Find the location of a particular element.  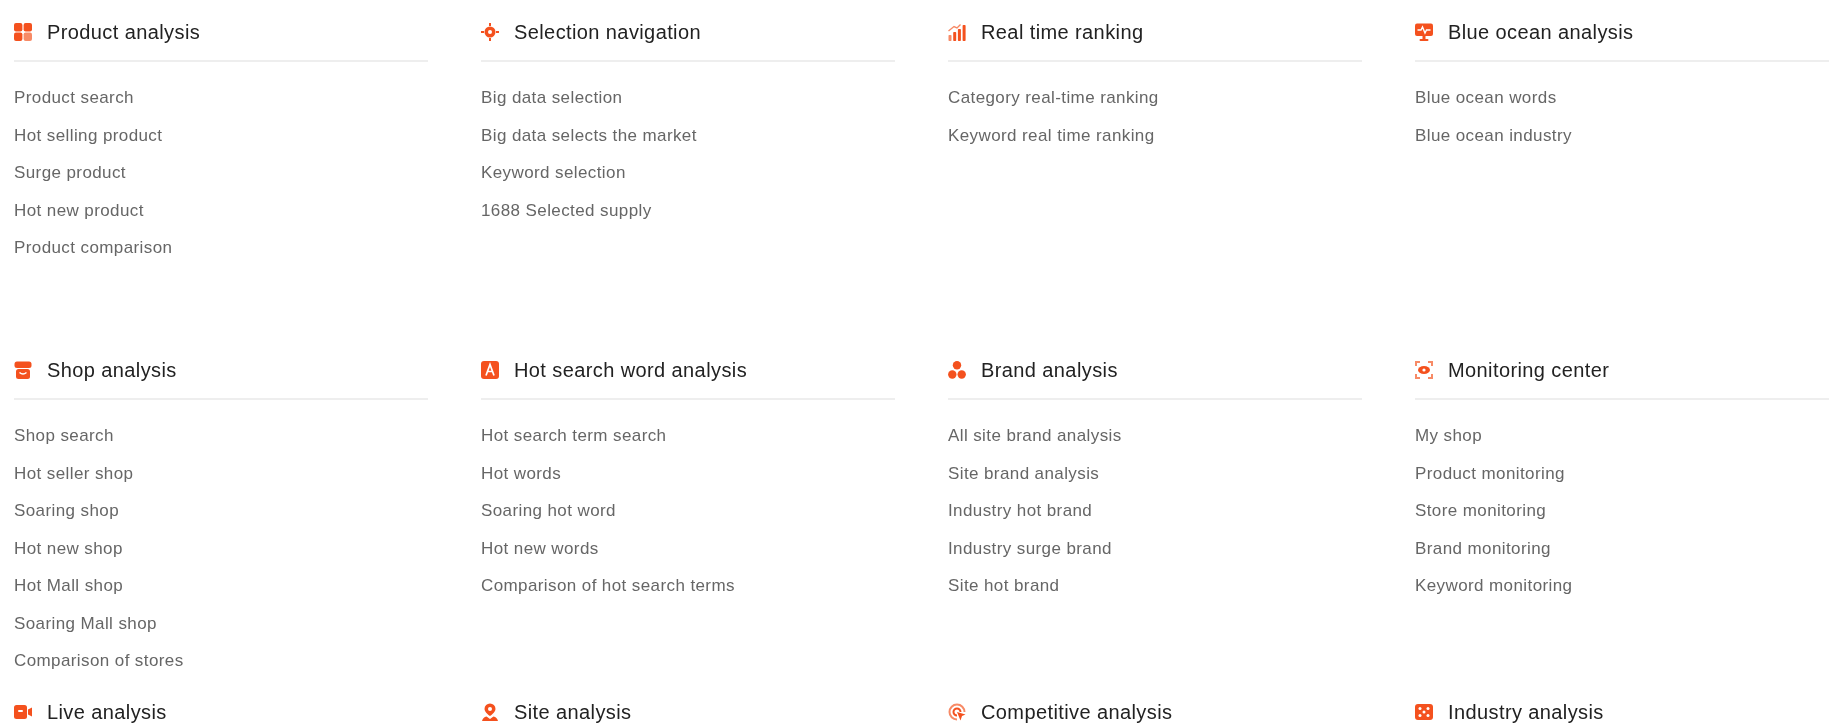

nav-link: My shop is located at coordinates (1449, 436).